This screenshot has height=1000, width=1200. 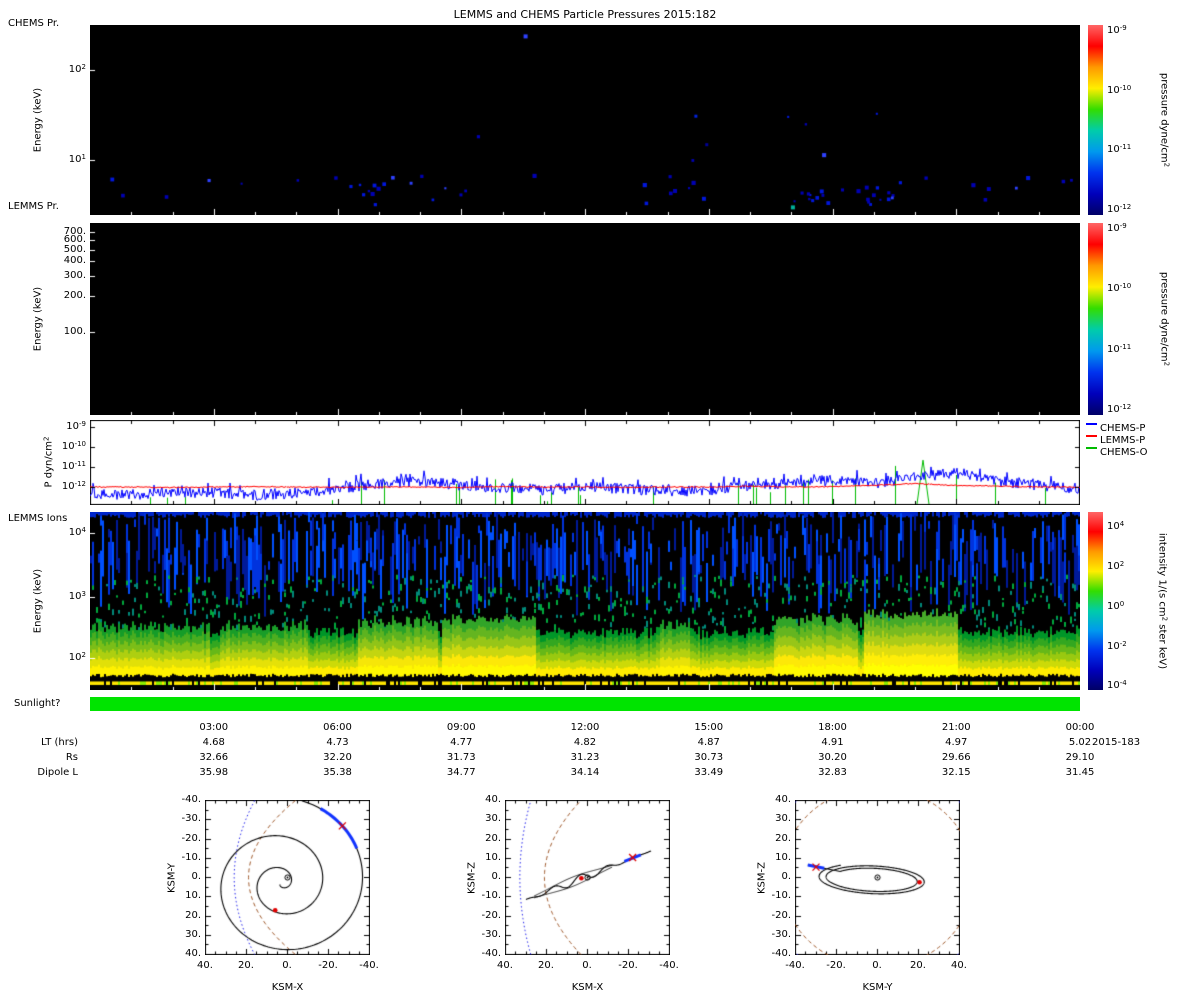 What do you see at coordinates (1164, 120) in the screenshot?
I see `cb1-caption: pressure dyne/cm2` at bounding box center [1164, 120].